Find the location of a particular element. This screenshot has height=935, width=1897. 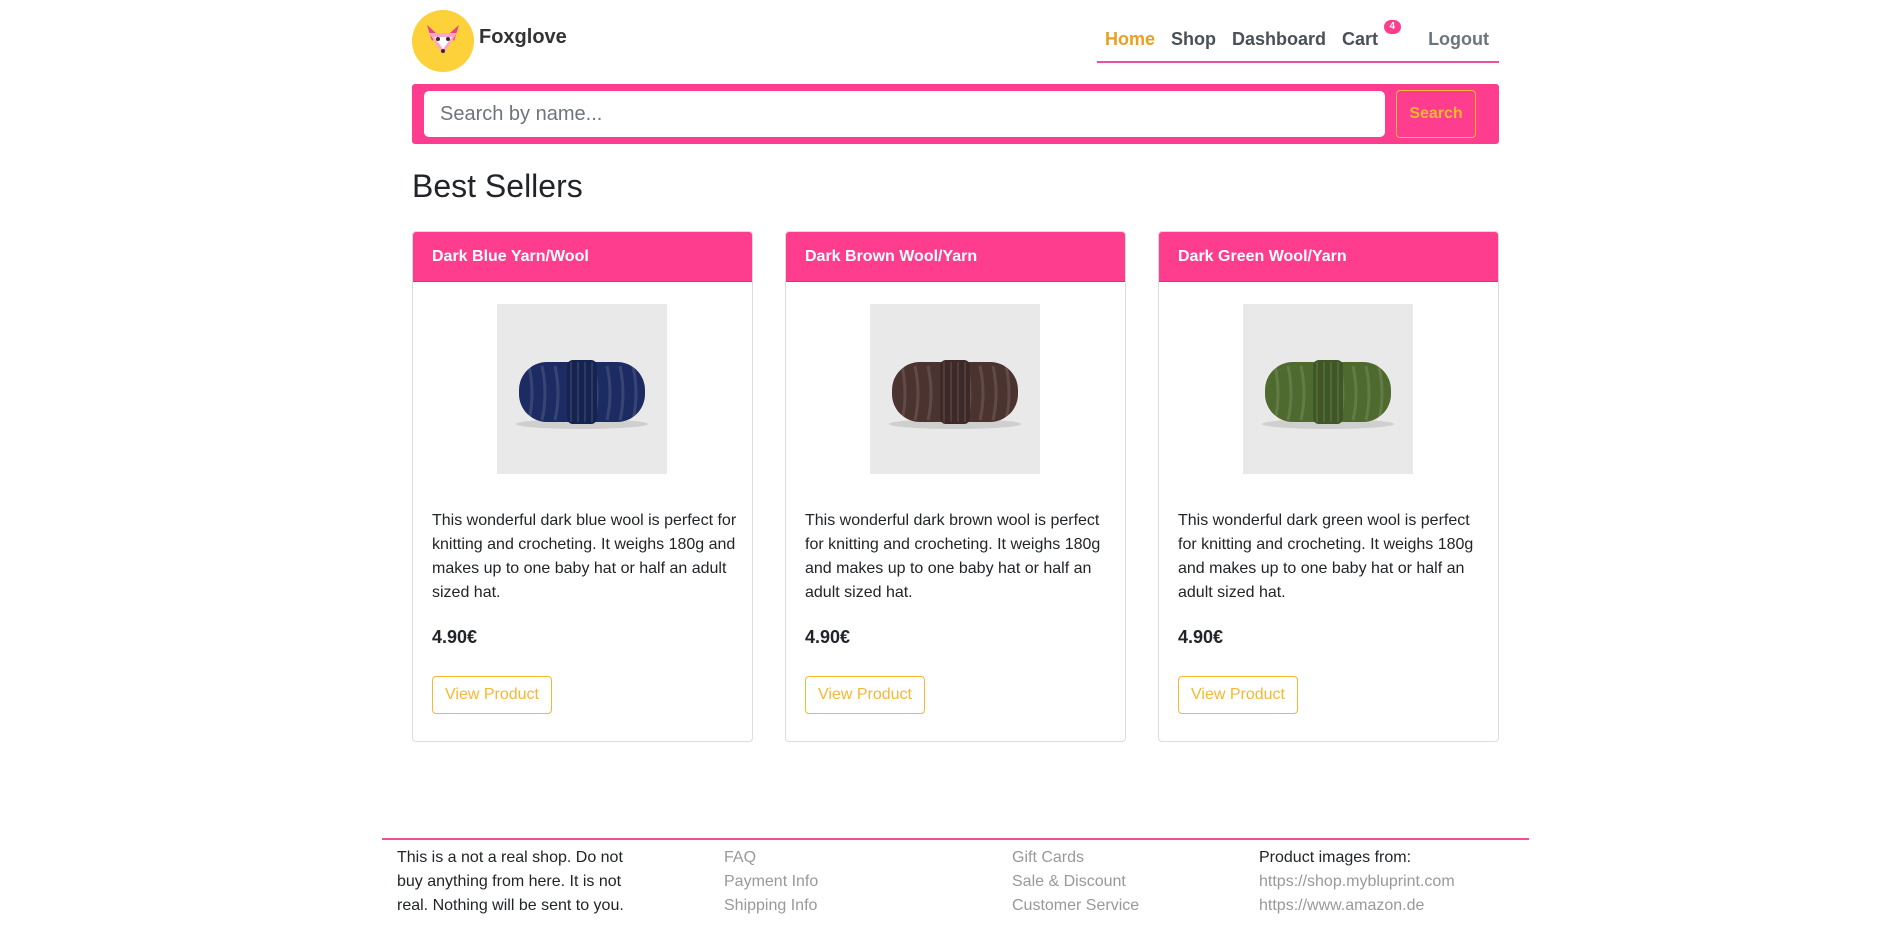

product-title: Dark Brown Wool/Yarn is located at coordinates (955, 257).